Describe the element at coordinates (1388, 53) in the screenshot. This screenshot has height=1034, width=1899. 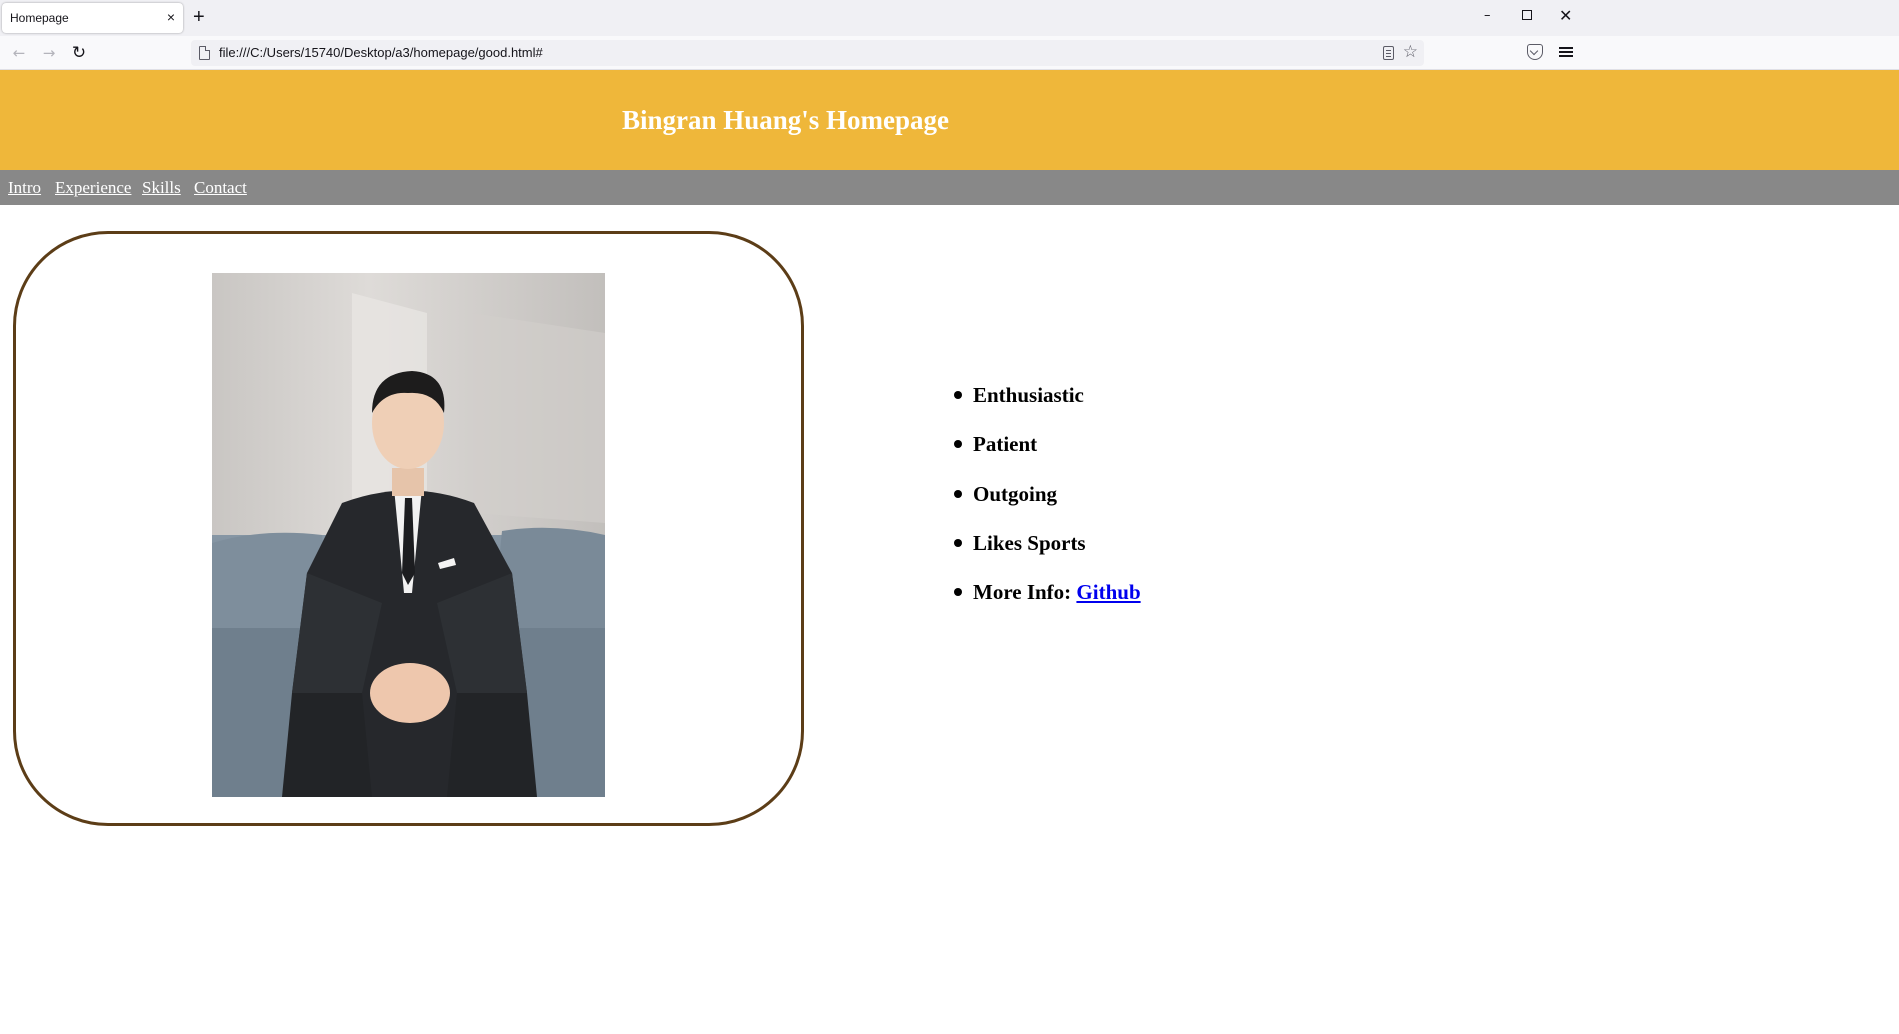
I see `reader-view-icon` at that location.